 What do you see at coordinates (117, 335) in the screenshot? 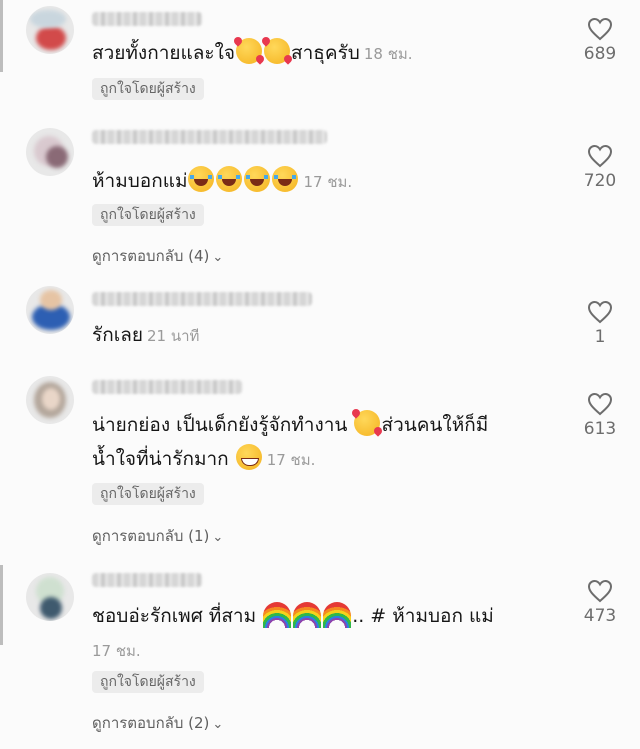
I see `comment-body: รักเลย` at bounding box center [117, 335].